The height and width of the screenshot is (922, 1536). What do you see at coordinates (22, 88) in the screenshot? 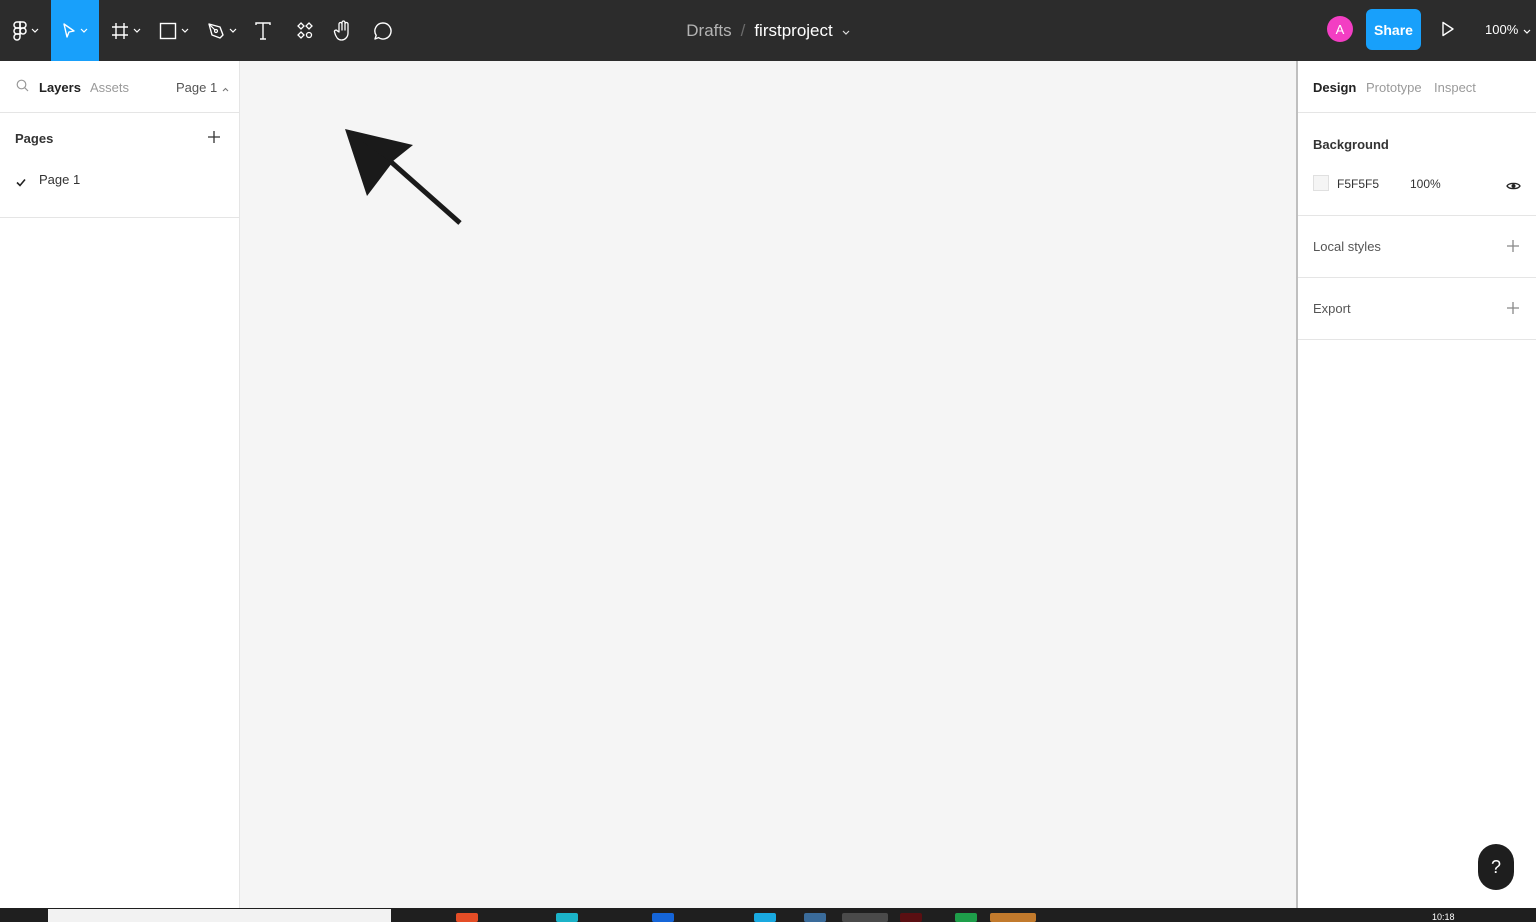
I see `search-icon` at bounding box center [22, 88].